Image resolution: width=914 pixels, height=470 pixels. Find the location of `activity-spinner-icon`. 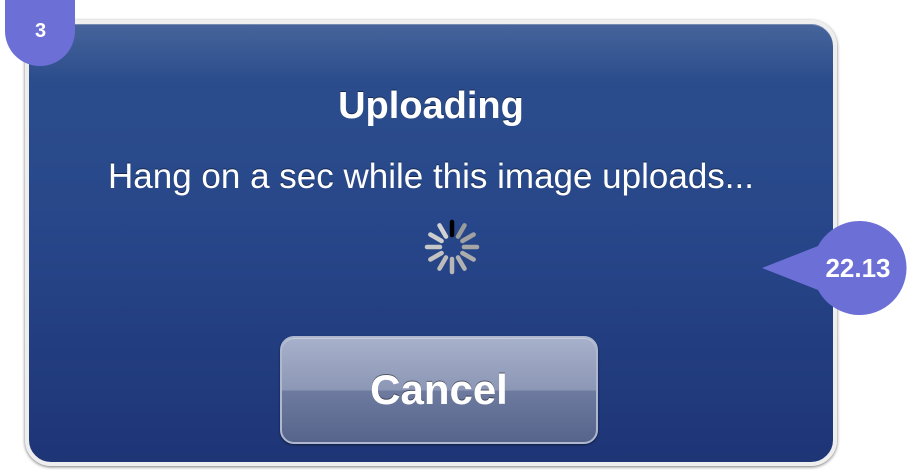

activity-spinner-icon is located at coordinates (452, 247).